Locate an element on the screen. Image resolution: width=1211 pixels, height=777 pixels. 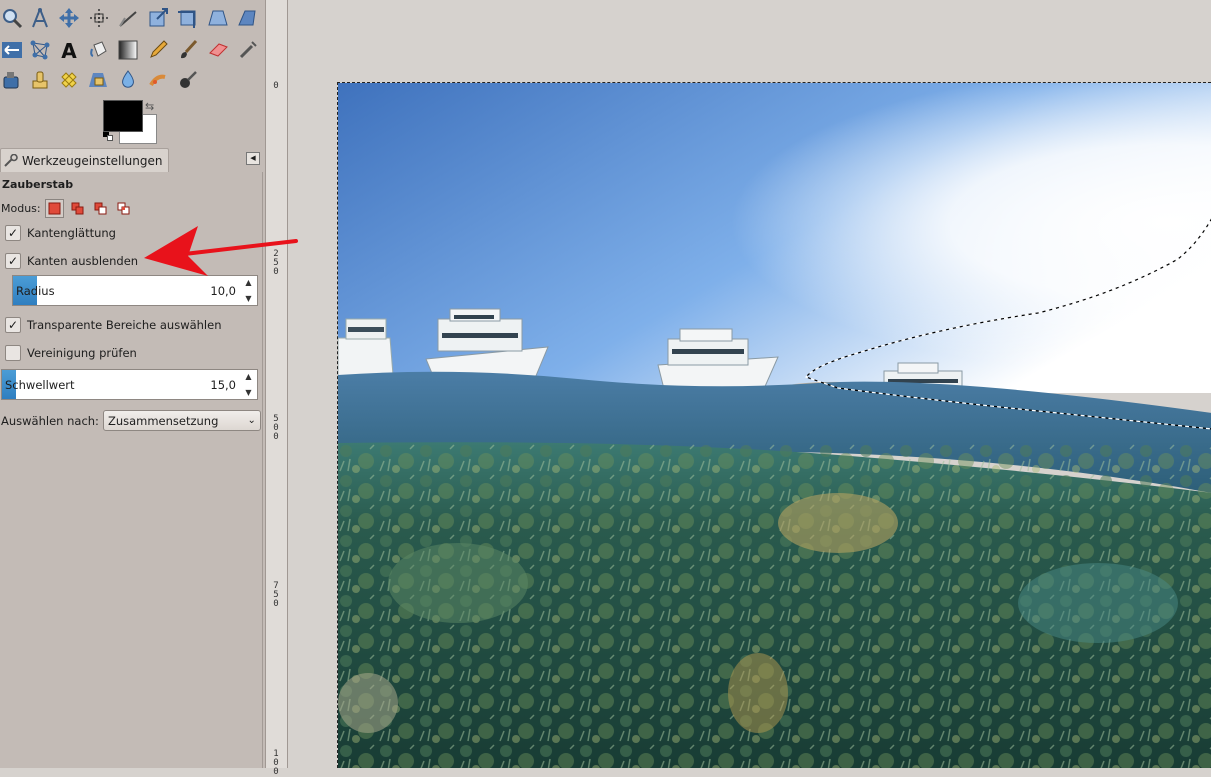
perspective-icon is located at coordinates (218, 18).